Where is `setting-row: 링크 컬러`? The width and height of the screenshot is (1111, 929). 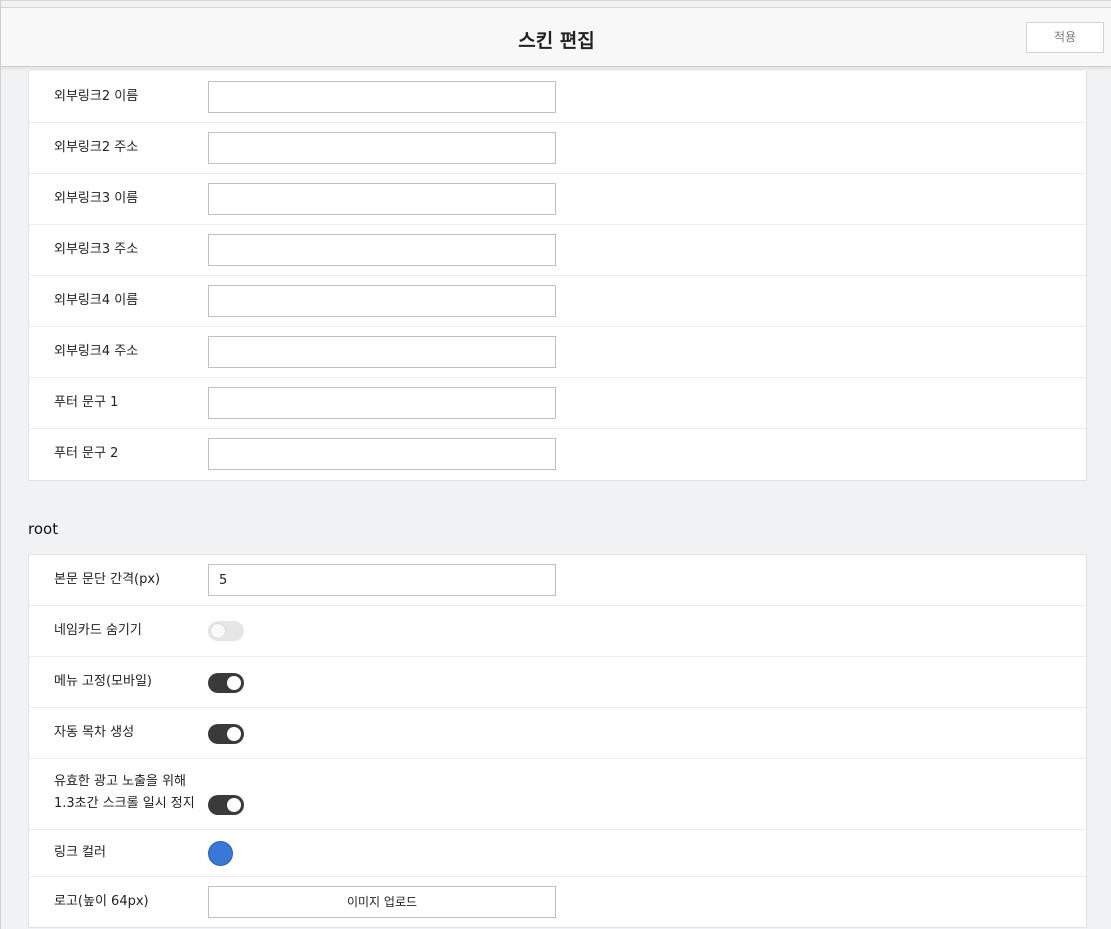
setting-row: 링크 컬러 is located at coordinates (557, 853).